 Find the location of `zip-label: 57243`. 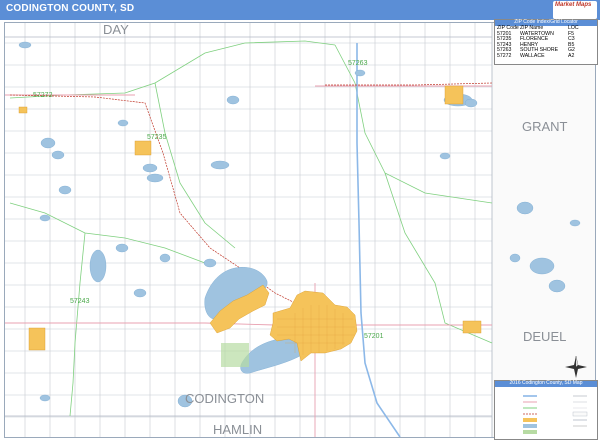

zip-label: 57243 is located at coordinates (80, 301).